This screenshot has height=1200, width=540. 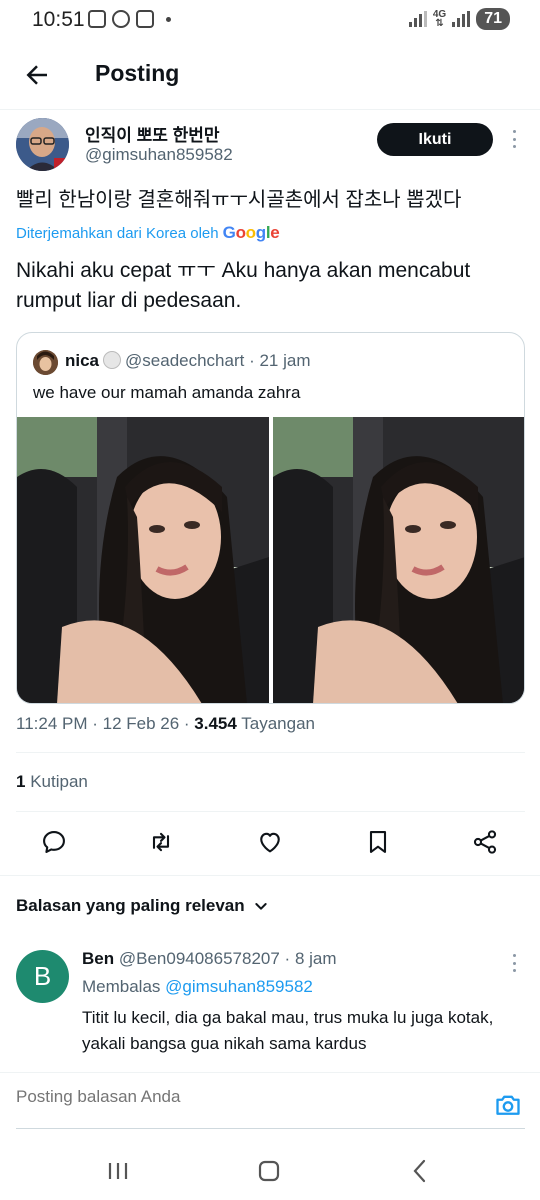 I want to click on more-notifications-icon, so click(x=168, y=19).